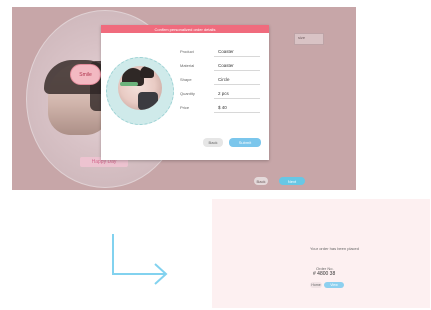 The image size is (431, 310). Describe the element at coordinates (261, 181) in the screenshot. I see `back-button: Back` at that location.